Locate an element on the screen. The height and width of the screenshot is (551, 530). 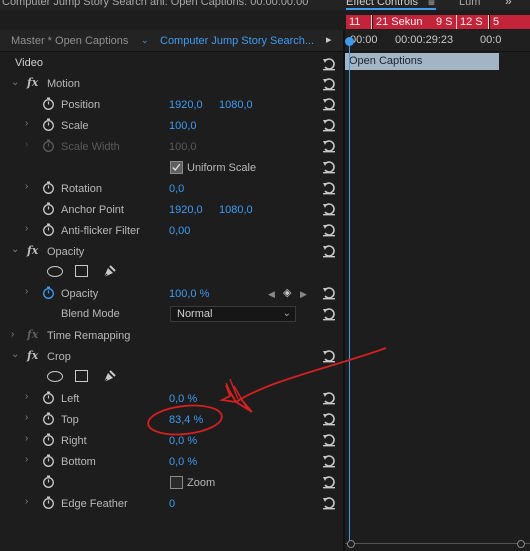
annotation-arrow-line is located at coordinates (311, 375).